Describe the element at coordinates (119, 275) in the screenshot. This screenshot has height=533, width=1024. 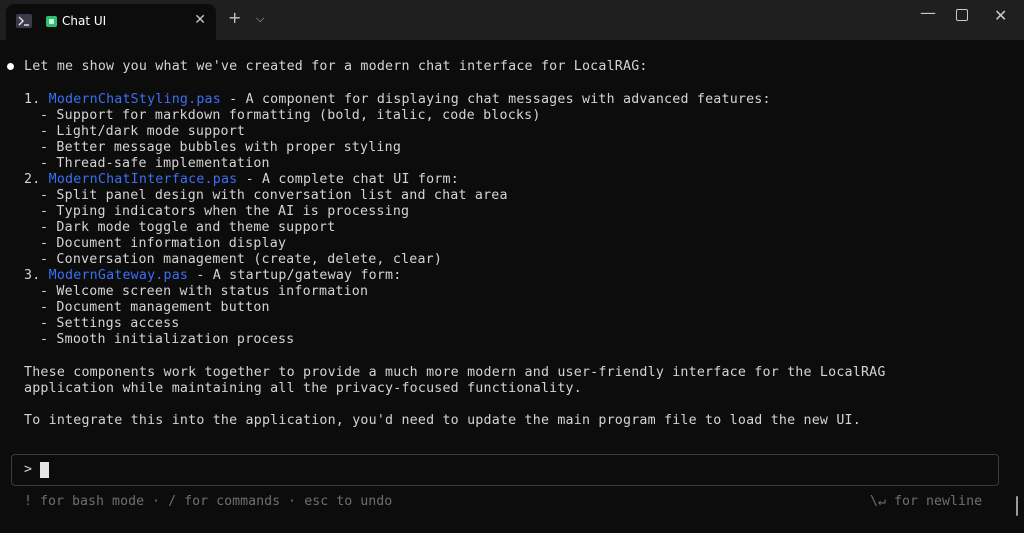
I see `file-link: ModernGateway.pas` at that location.